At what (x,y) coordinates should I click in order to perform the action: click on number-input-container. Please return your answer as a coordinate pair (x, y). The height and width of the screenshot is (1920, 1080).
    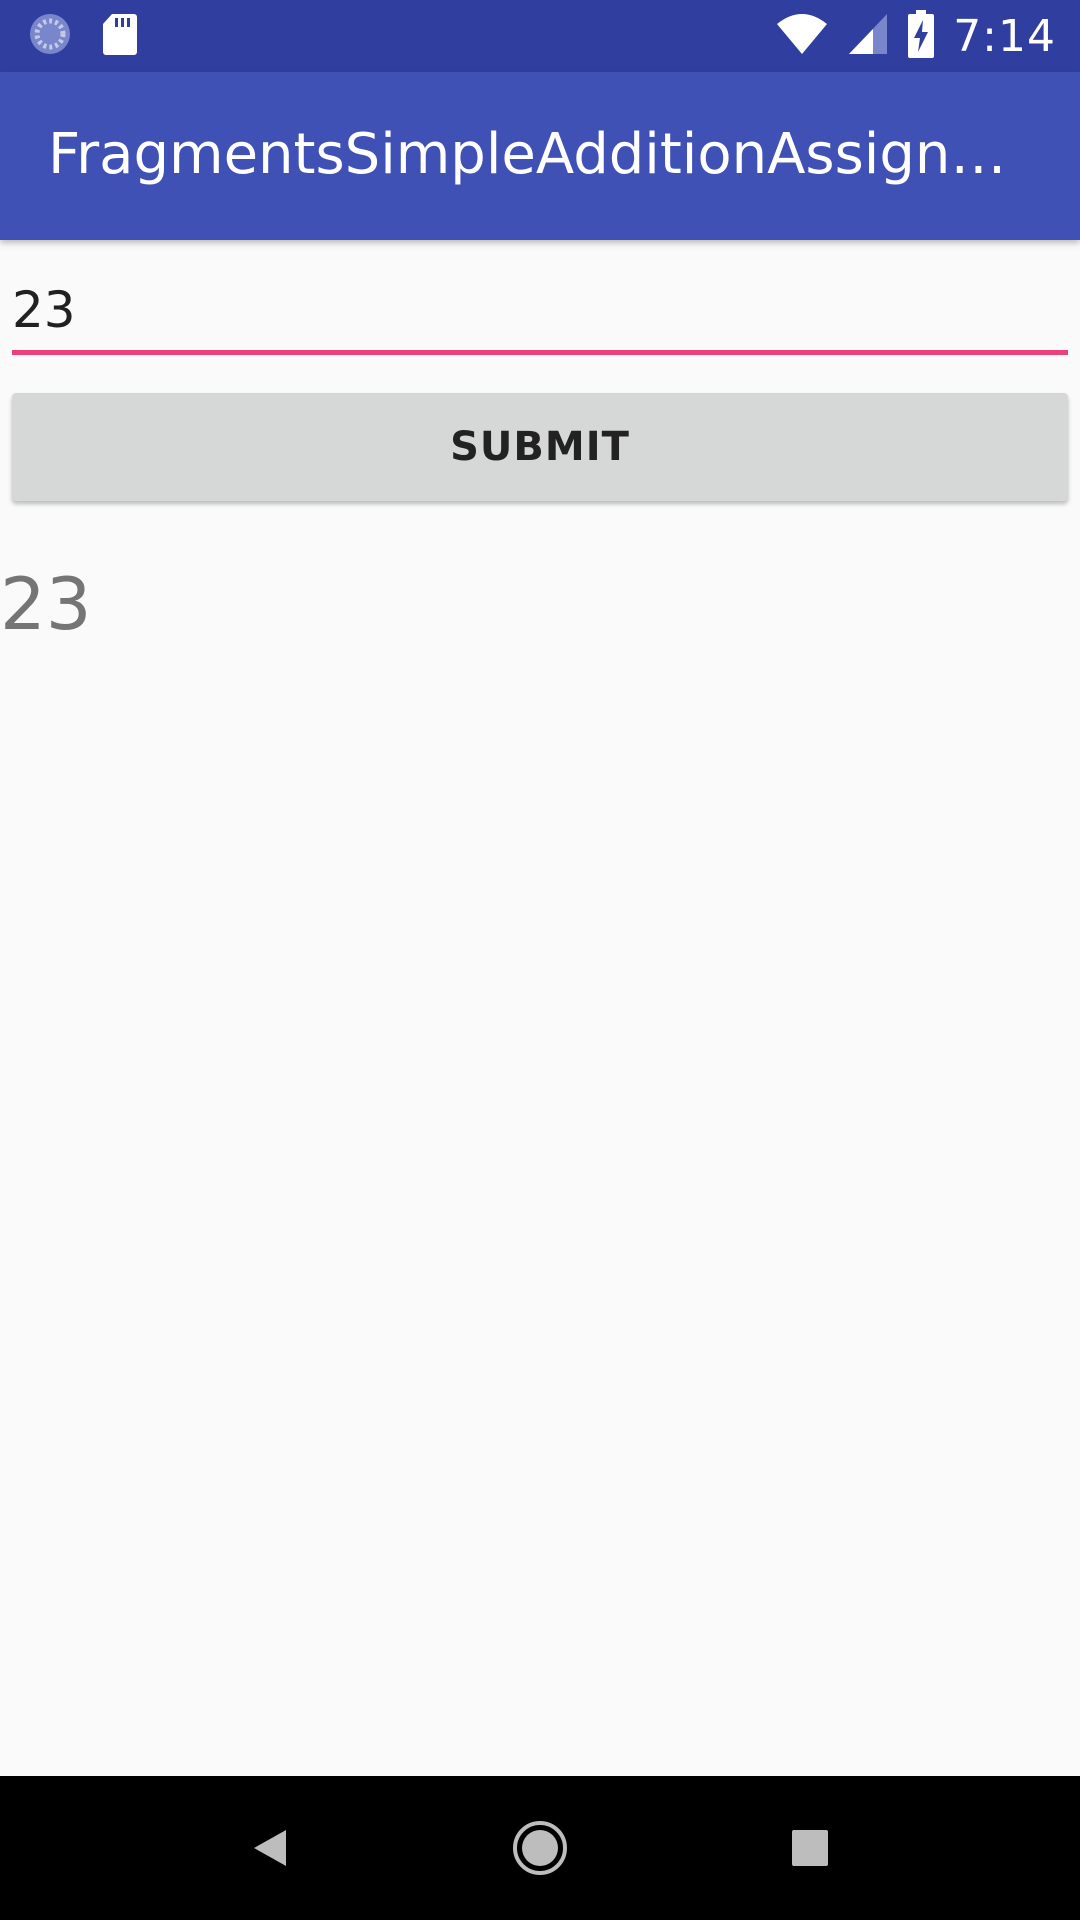
    Looking at the image, I should click on (540, 313).